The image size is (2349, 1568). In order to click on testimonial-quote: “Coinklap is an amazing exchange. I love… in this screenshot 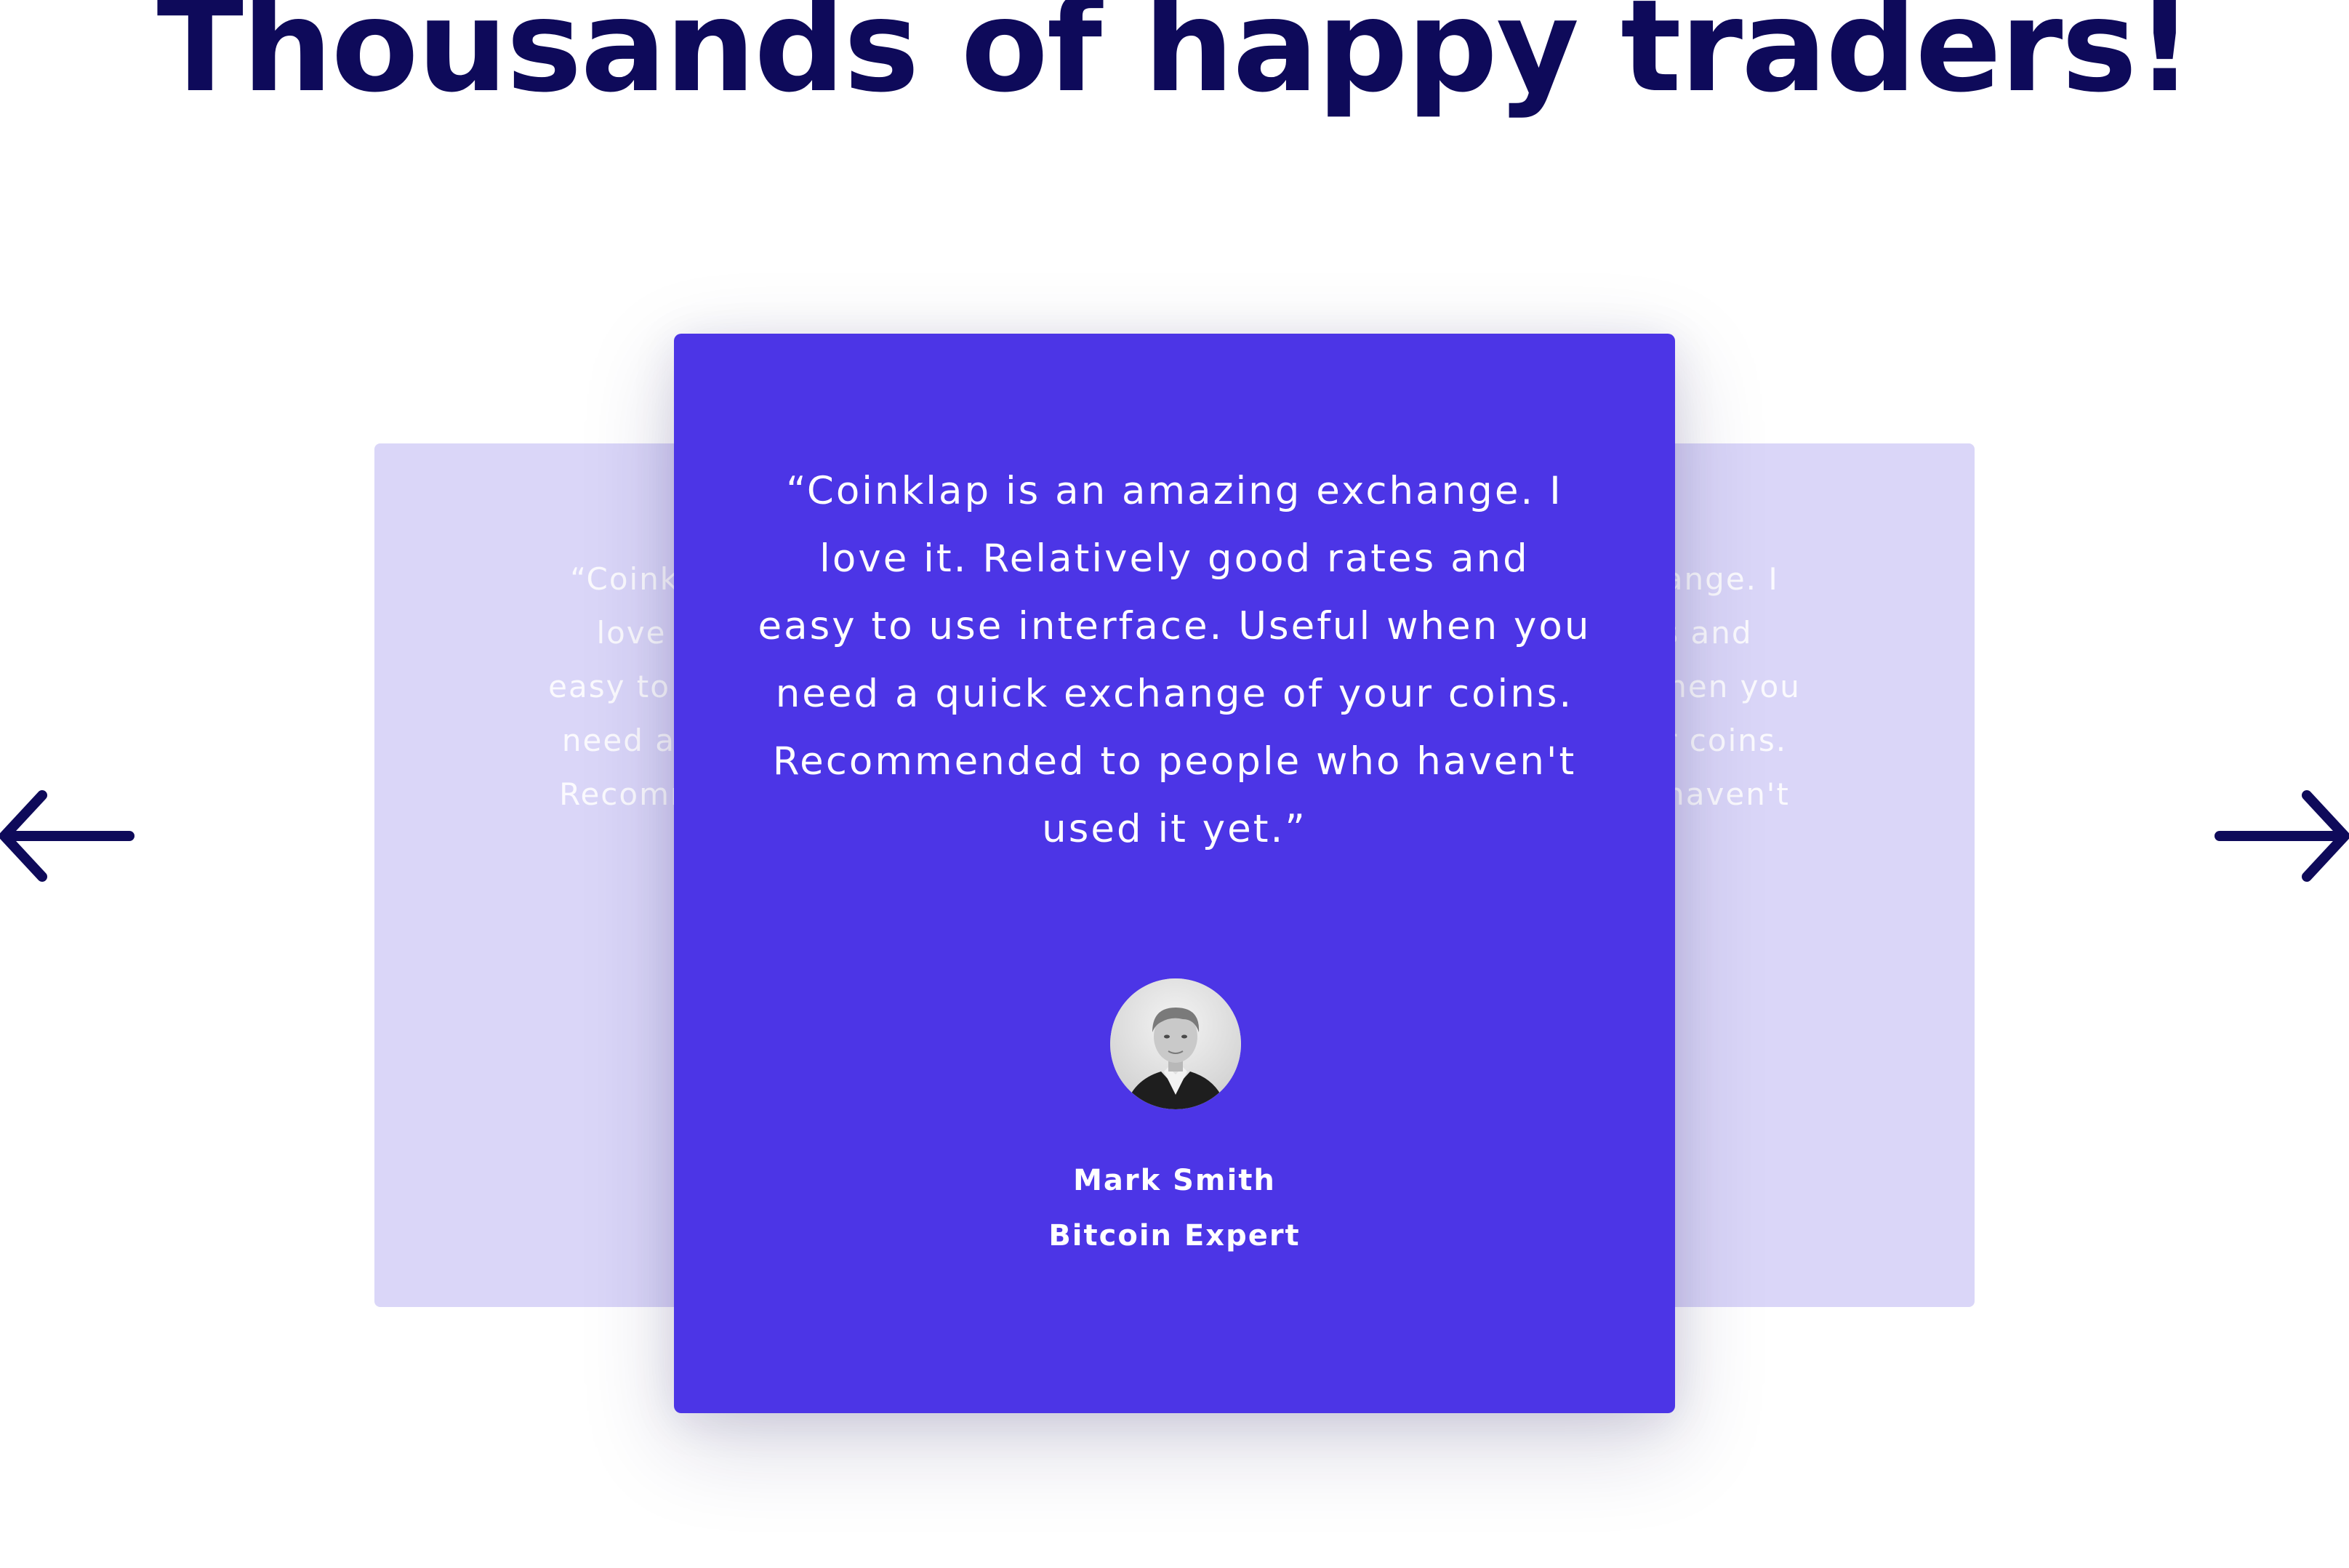, I will do `click(1174, 660)`.